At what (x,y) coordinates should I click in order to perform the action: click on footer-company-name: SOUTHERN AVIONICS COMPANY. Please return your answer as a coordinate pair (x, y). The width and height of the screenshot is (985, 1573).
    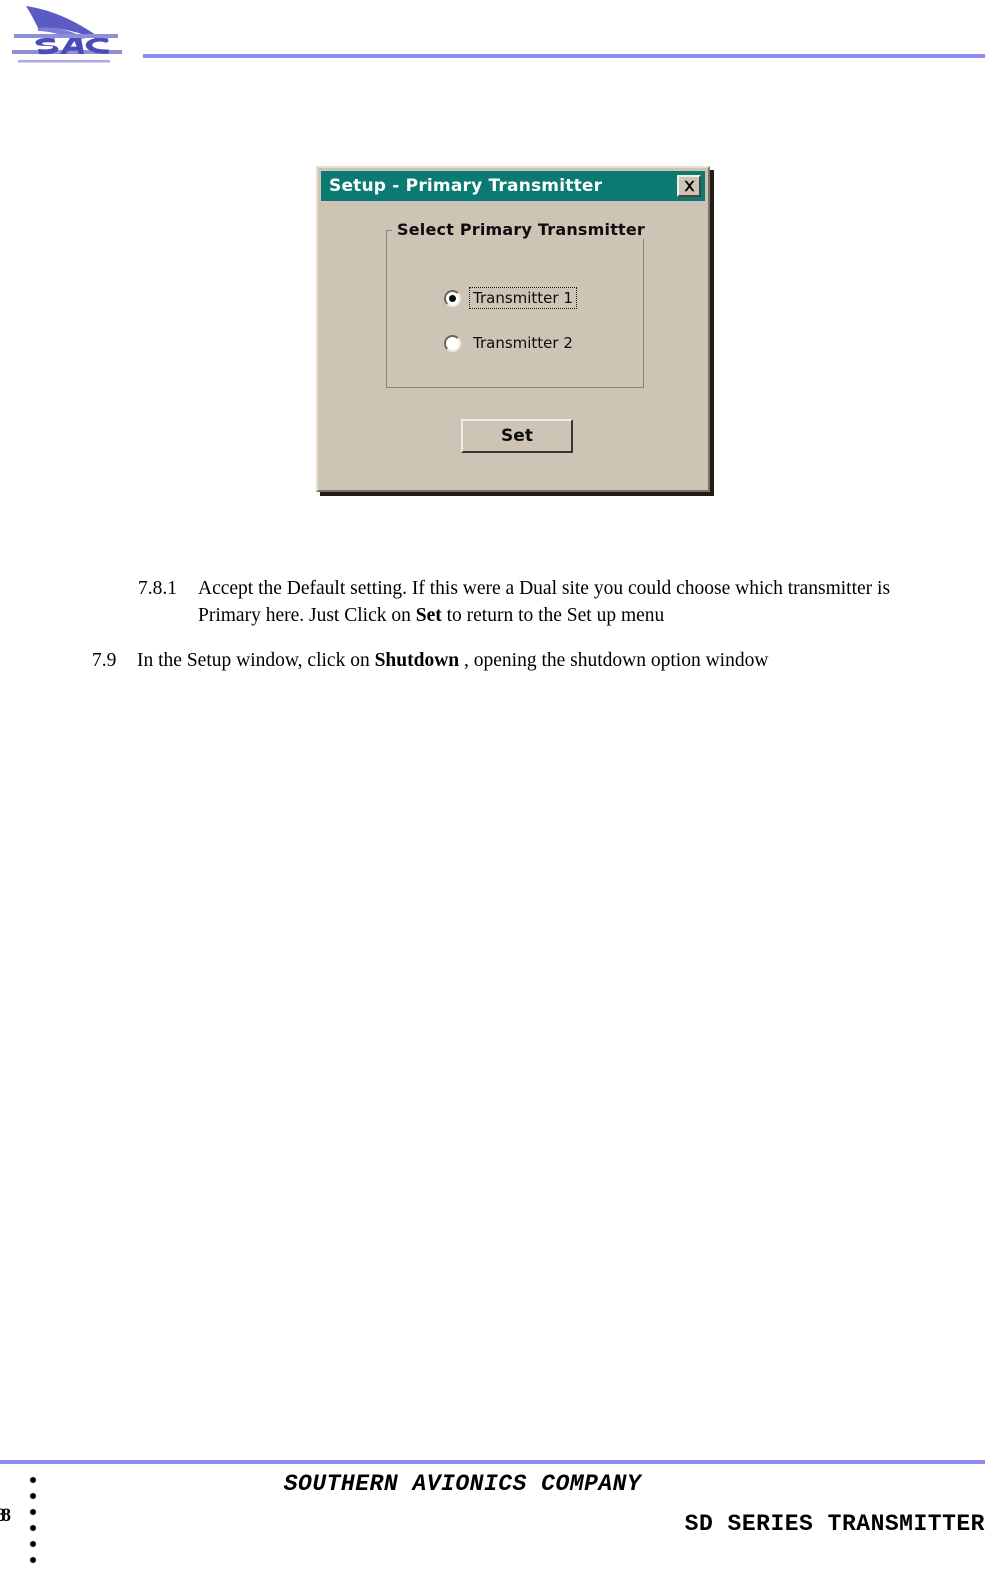
    Looking at the image, I should click on (462, 1484).